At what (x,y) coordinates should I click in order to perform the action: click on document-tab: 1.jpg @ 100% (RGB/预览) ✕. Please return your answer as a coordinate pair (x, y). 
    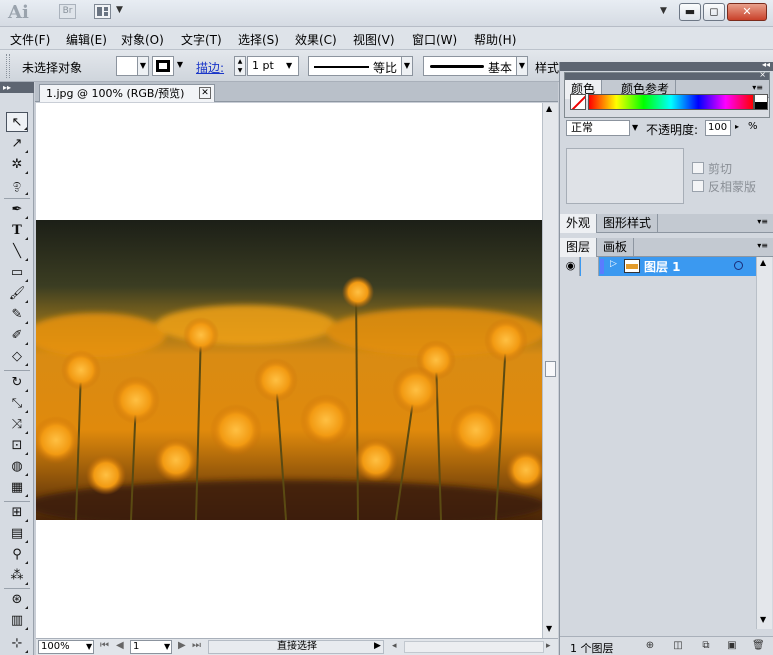
    Looking at the image, I should click on (127, 93).